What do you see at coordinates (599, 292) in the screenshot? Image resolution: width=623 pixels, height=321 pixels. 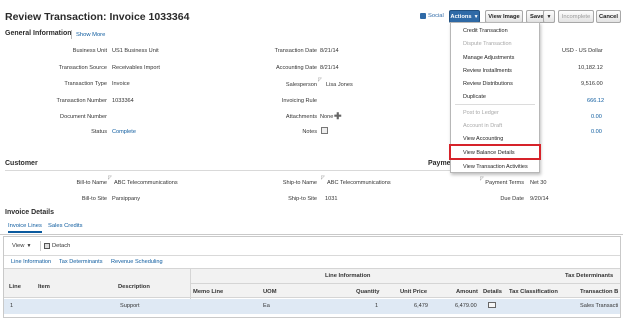 I see `column-header-transaction-b: Transaction B` at bounding box center [599, 292].